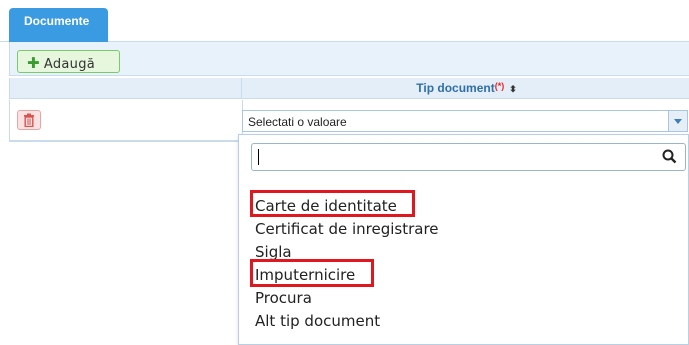 The image size is (689, 345). I want to click on highlight-box-carte-de-identitate, so click(332, 203).